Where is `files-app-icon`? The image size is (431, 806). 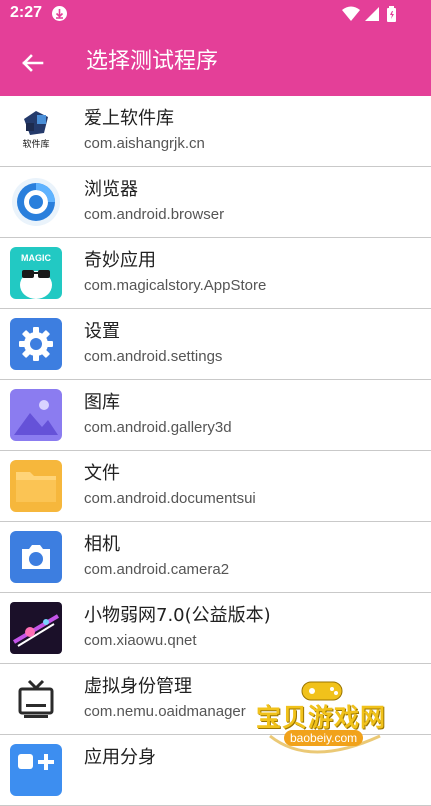
files-app-icon is located at coordinates (36, 486).